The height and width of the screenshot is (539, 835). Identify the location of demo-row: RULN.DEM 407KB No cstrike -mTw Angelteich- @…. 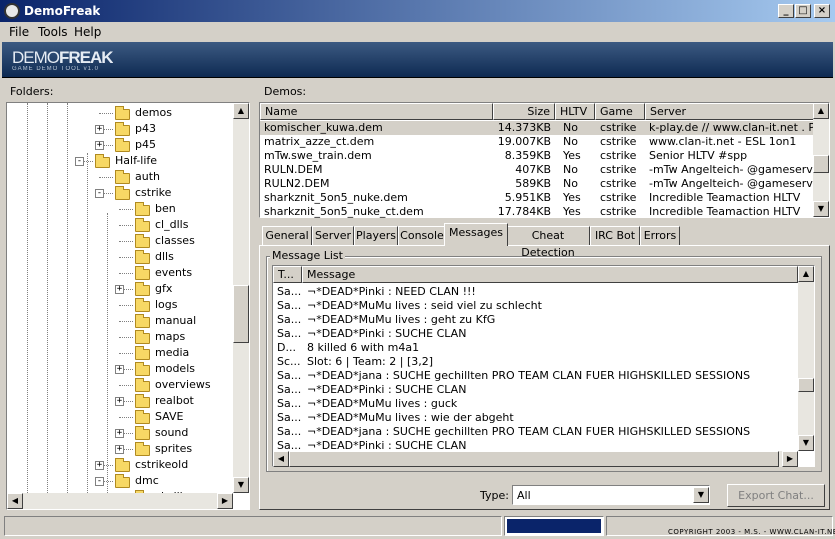
(537, 170).